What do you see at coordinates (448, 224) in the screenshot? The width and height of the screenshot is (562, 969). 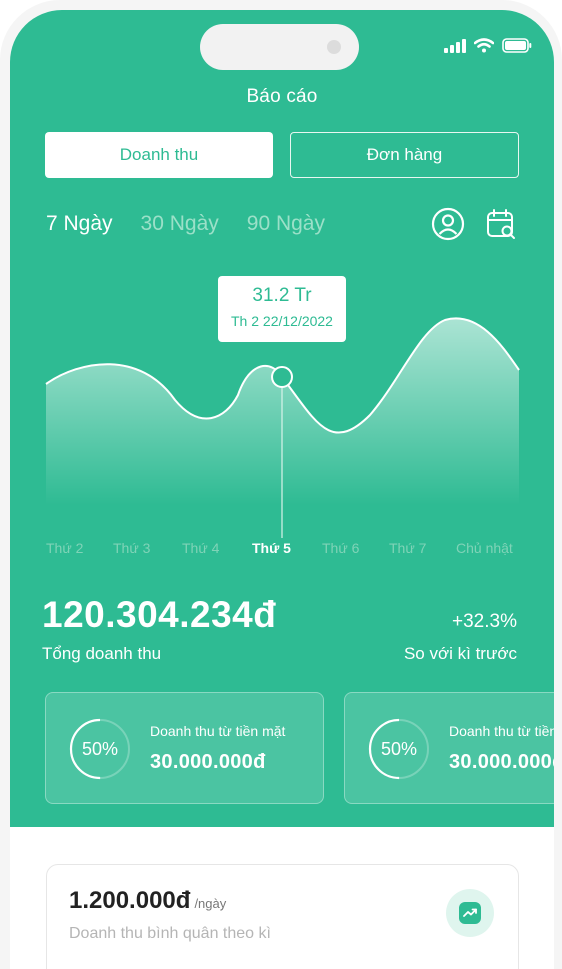 I see `user-circle-icon` at bounding box center [448, 224].